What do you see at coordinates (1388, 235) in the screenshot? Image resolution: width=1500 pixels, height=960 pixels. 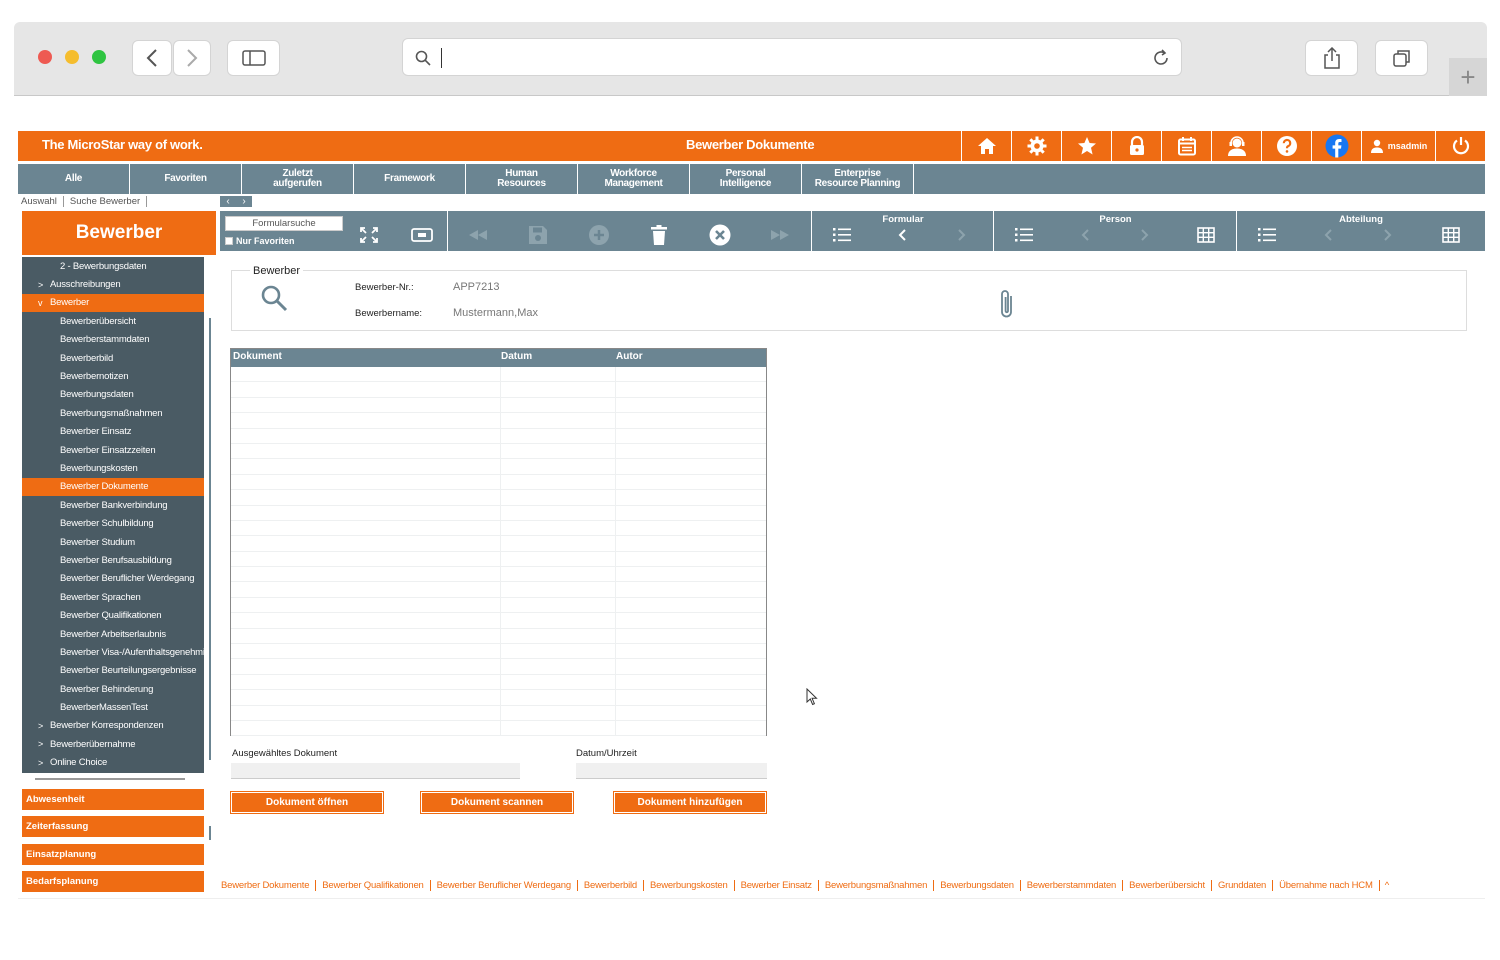 I see `department-next-button` at bounding box center [1388, 235].